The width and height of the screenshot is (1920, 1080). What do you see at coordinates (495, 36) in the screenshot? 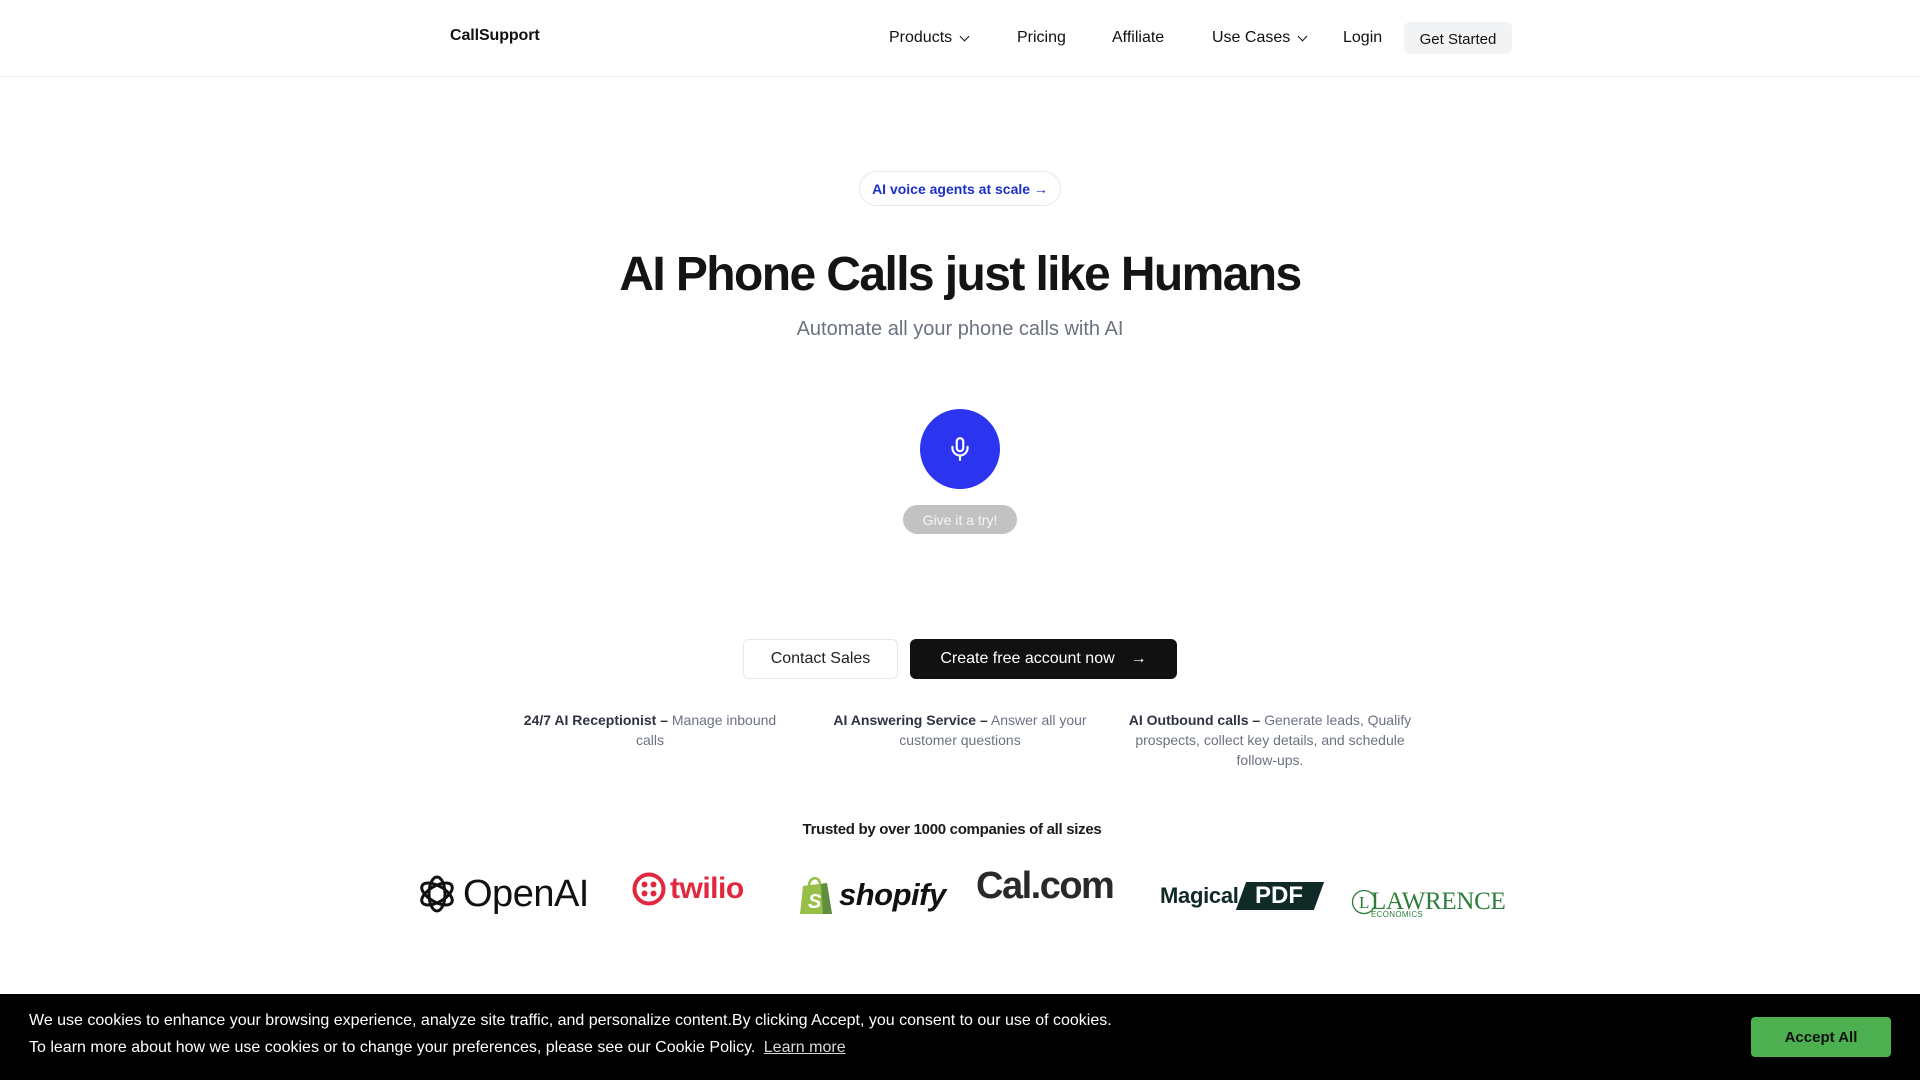
I see `brand-logo: CallSupport` at bounding box center [495, 36].